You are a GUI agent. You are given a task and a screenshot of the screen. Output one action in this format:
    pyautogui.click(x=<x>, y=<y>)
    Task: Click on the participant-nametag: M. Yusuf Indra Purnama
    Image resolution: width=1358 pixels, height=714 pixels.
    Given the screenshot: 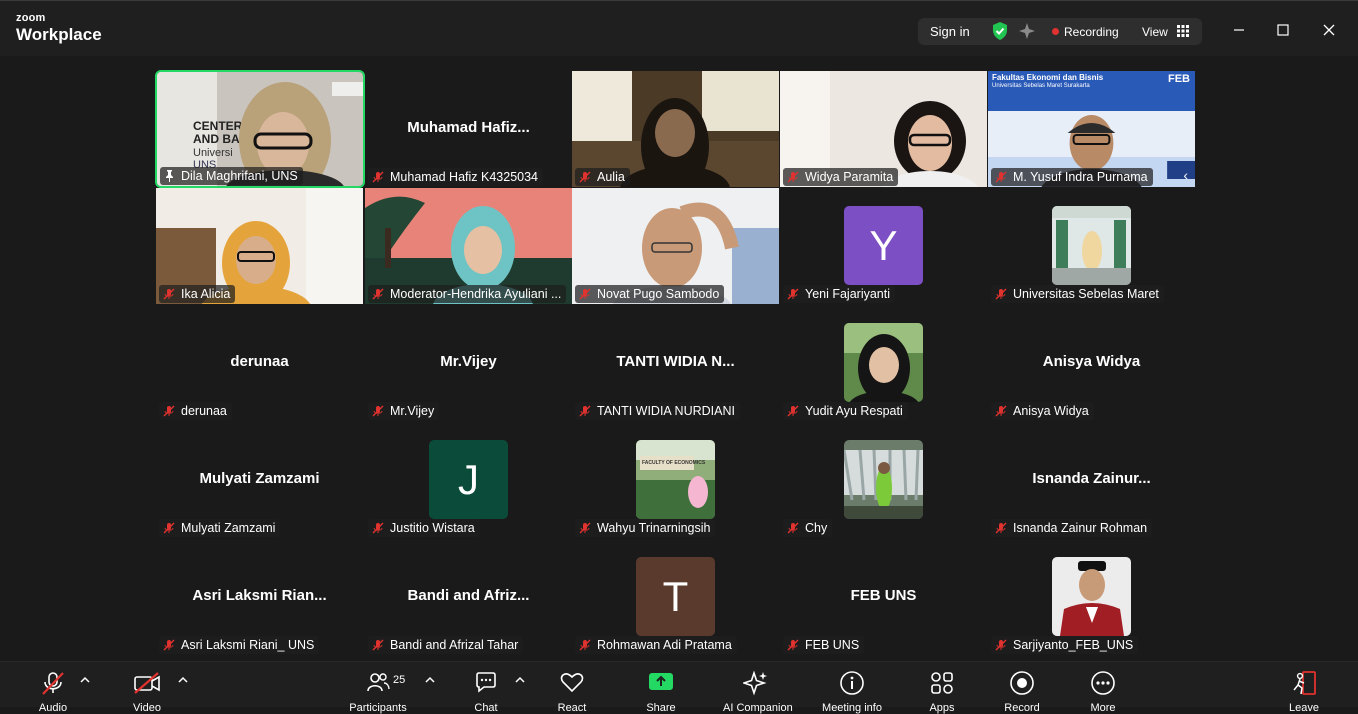 What is the action you would take?
    pyautogui.click(x=1072, y=177)
    